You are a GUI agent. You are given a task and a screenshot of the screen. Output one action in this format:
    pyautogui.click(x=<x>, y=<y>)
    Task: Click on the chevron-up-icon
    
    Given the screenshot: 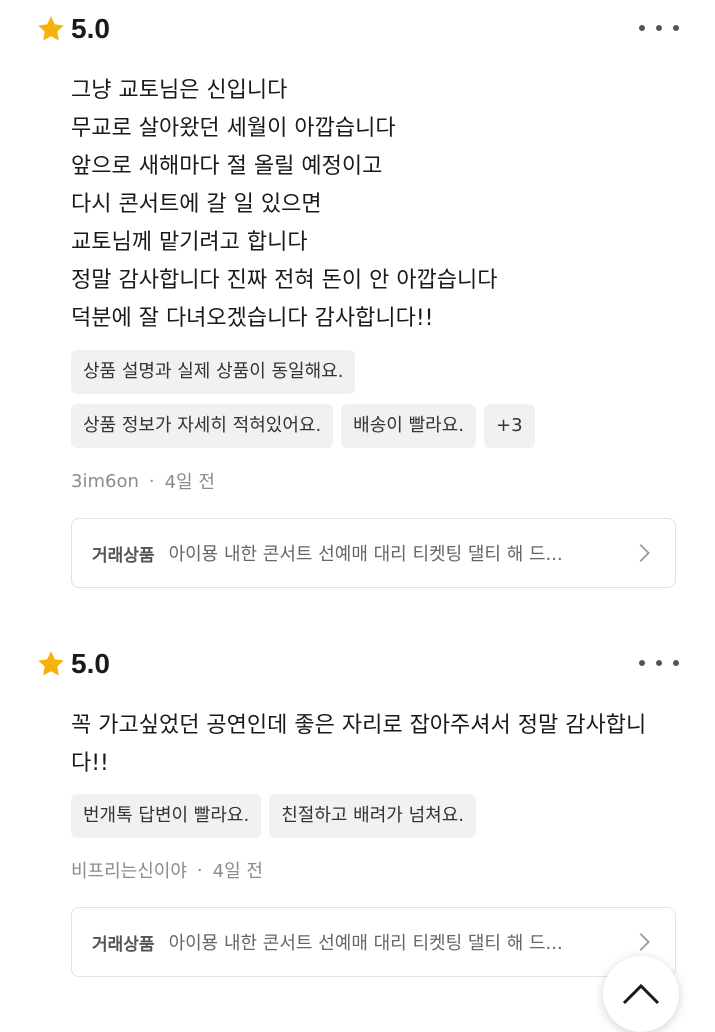 What is the action you would take?
    pyautogui.click(x=641, y=994)
    